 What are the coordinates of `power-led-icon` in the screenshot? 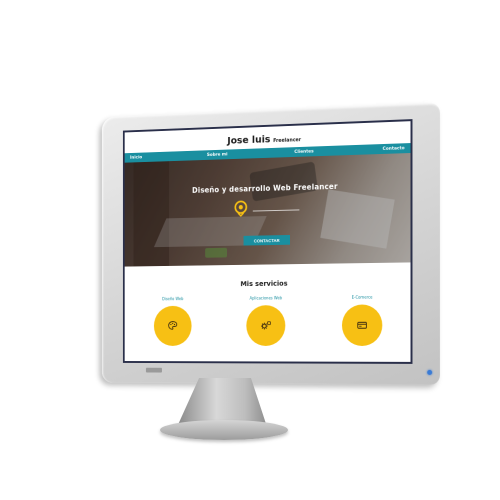 It's located at (430, 372).